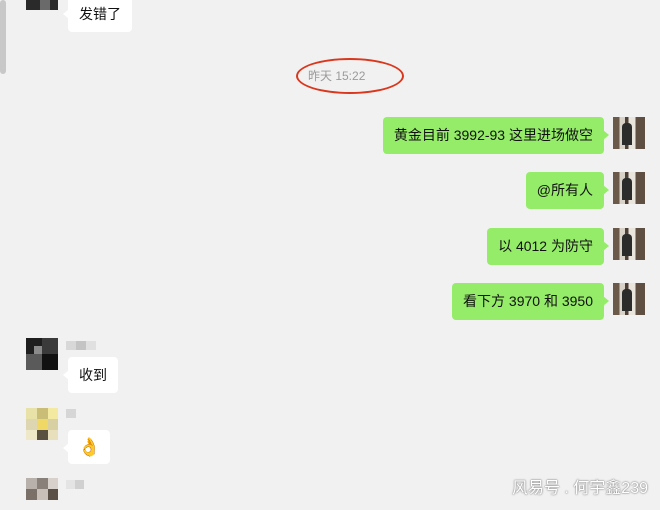 Image resolution: width=660 pixels, height=510 pixels. I want to click on message-text: 看下方 3970 和 3950, so click(528, 301).